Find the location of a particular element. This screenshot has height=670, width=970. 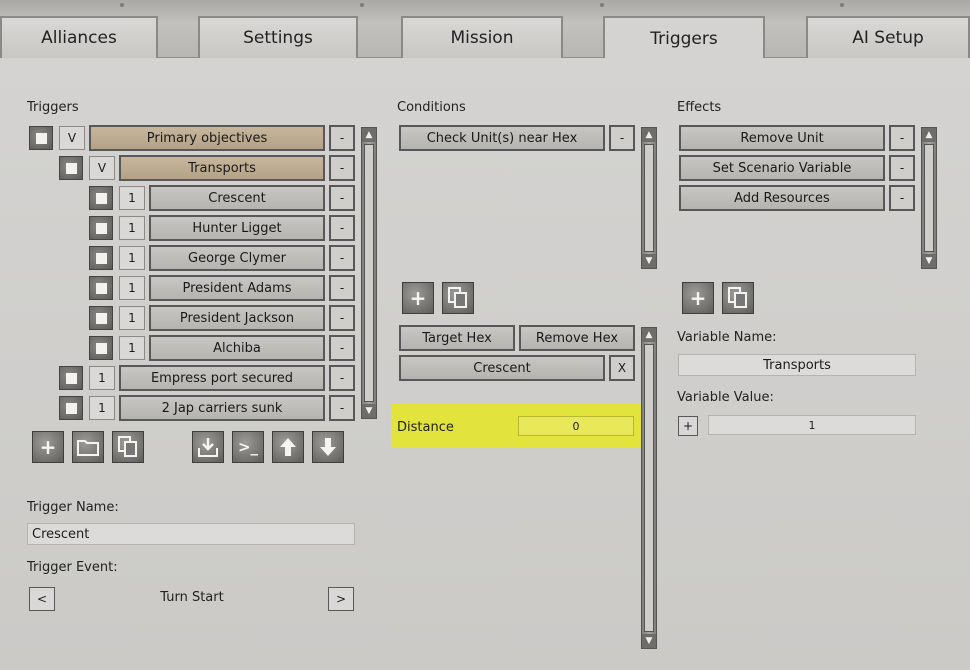

move-up-button is located at coordinates (288, 447).